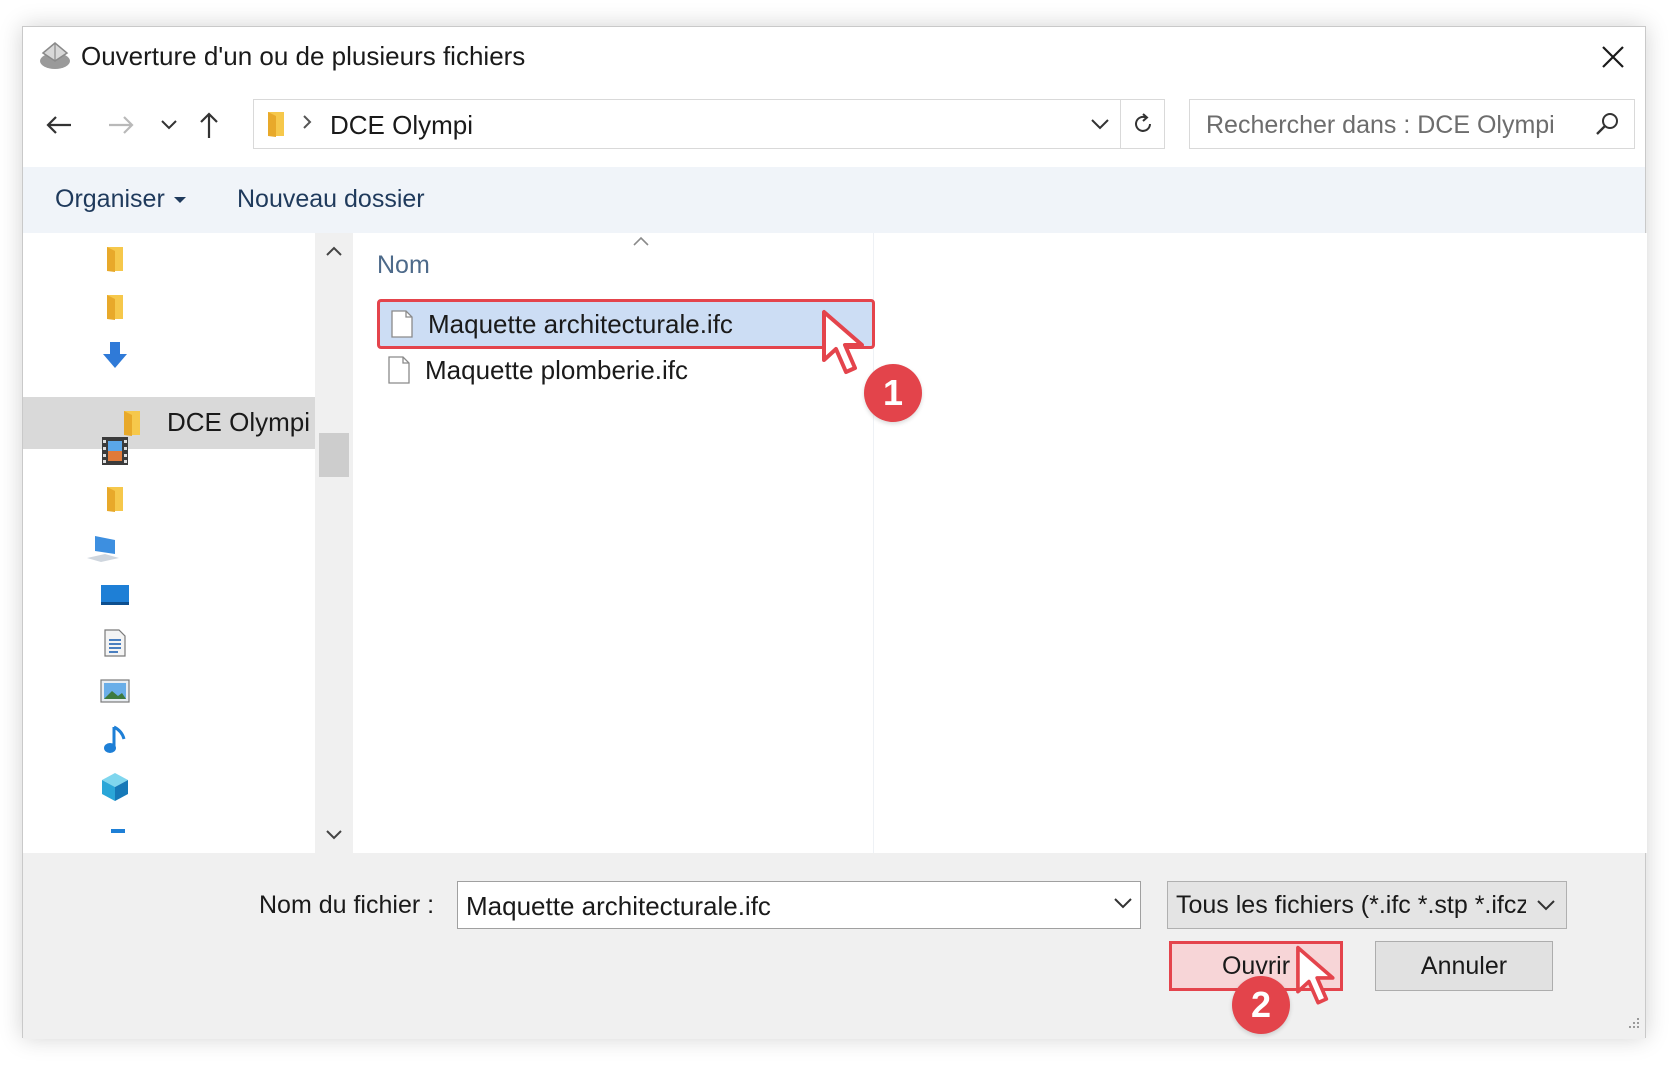 This screenshot has height=1076, width=1674. What do you see at coordinates (110, 199) in the screenshot?
I see `organize-label: Organiser` at bounding box center [110, 199].